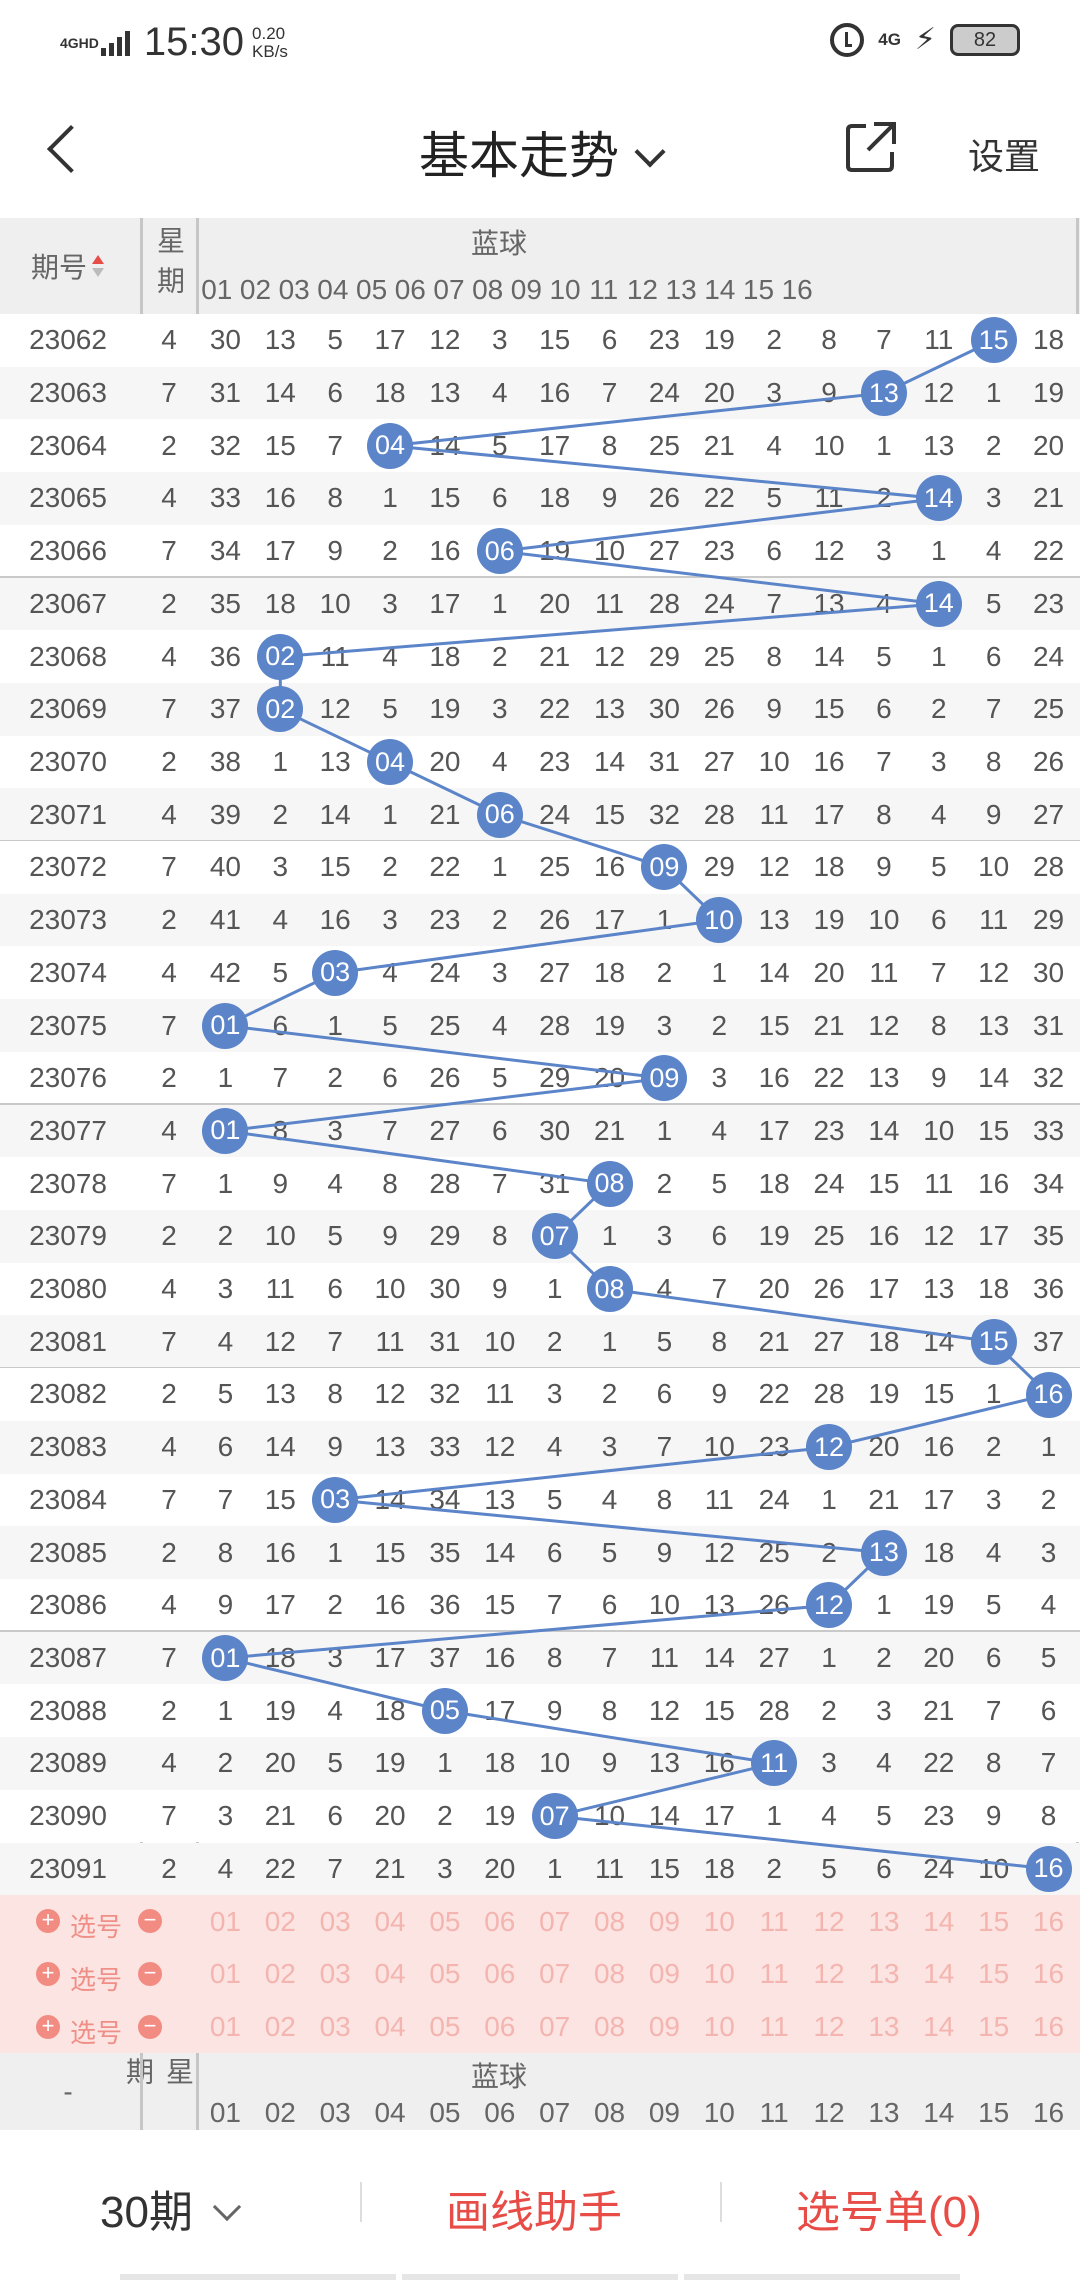 This screenshot has height=2280, width=1080. I want to click on period-header: 期号, so click(68, 266).